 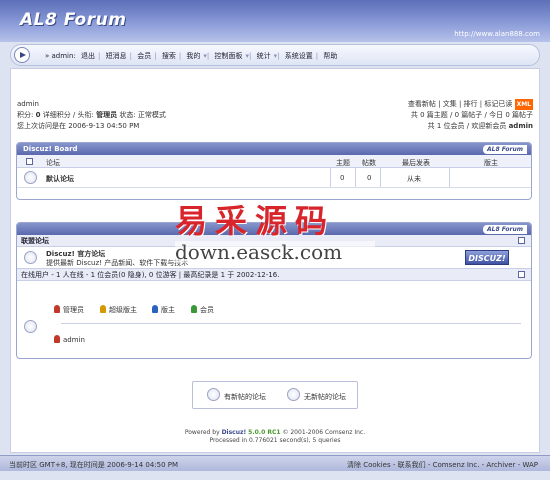 What do you see at coordinates (369, 163) in the screenshot?
I see `col-posts: 帖数` at bounding box center [369, 163].